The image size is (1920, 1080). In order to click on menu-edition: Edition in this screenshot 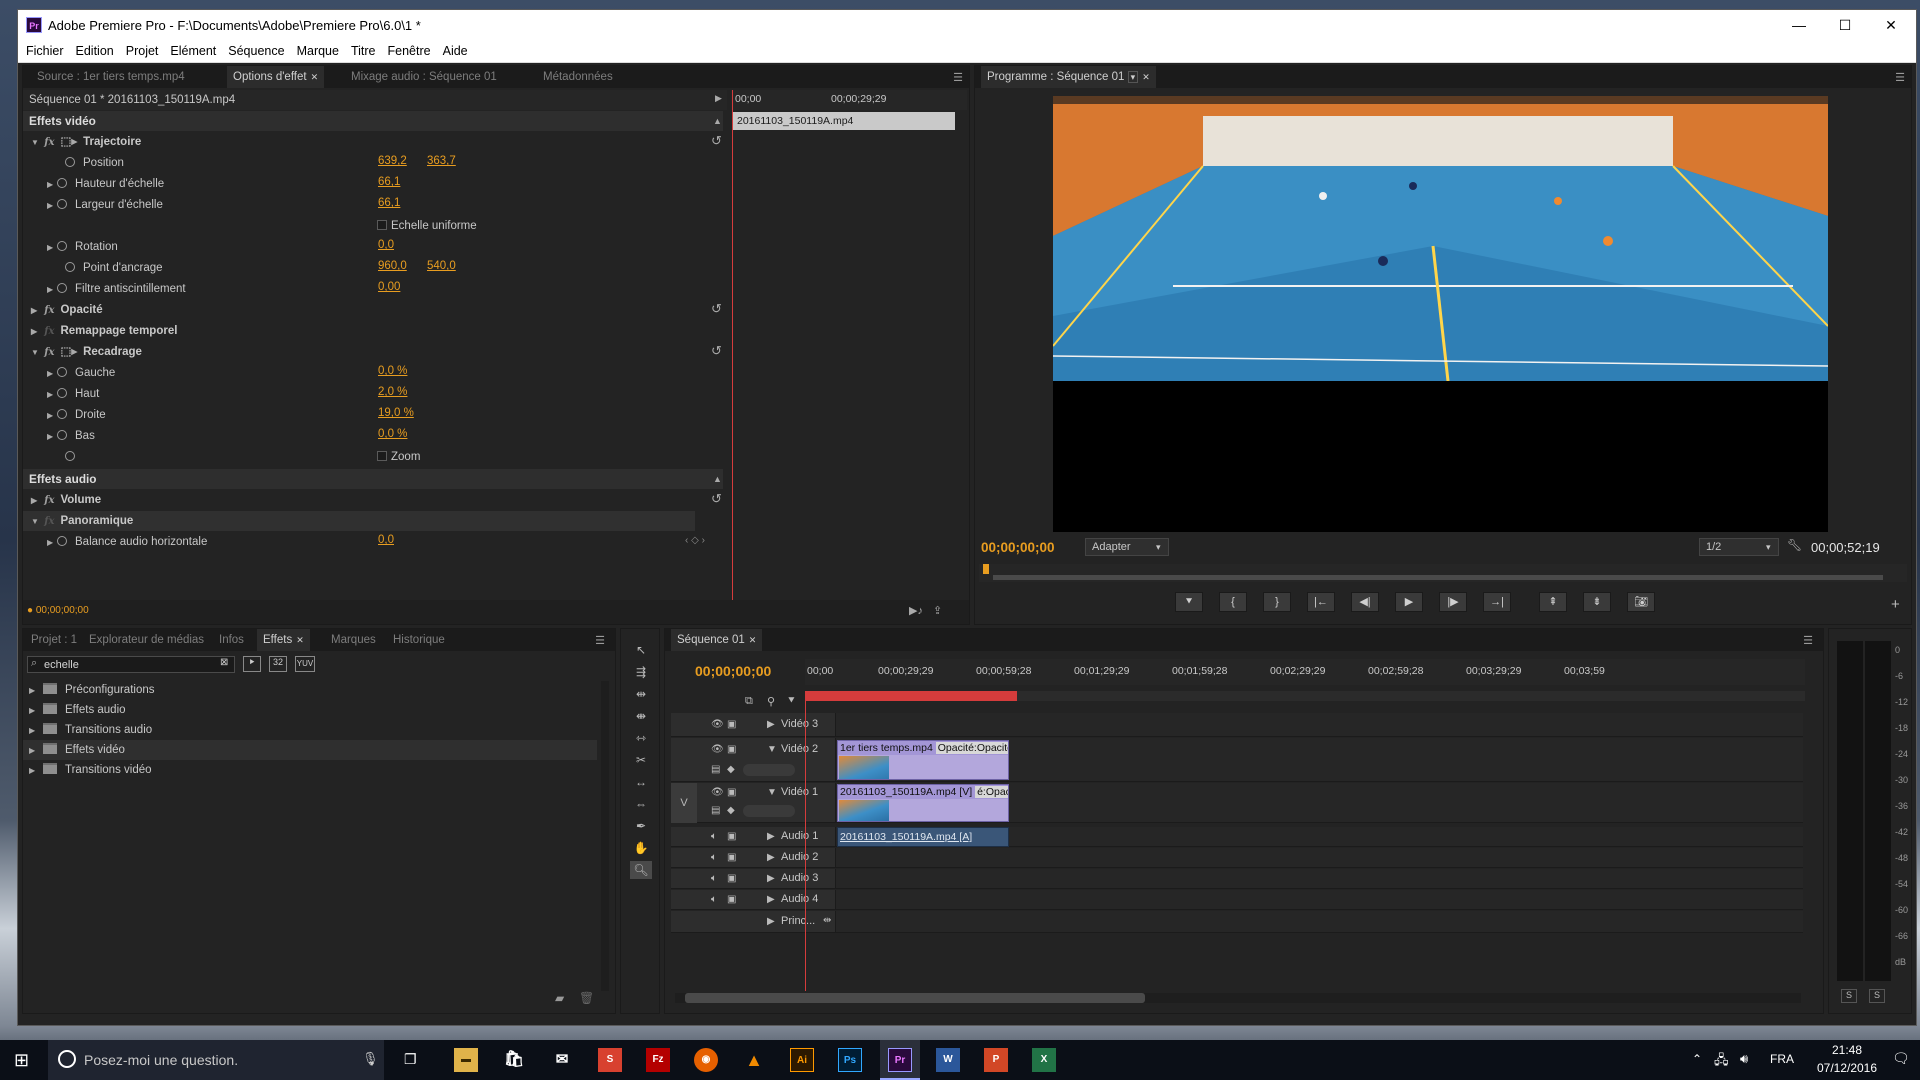, I will do `click(95, 51)`.